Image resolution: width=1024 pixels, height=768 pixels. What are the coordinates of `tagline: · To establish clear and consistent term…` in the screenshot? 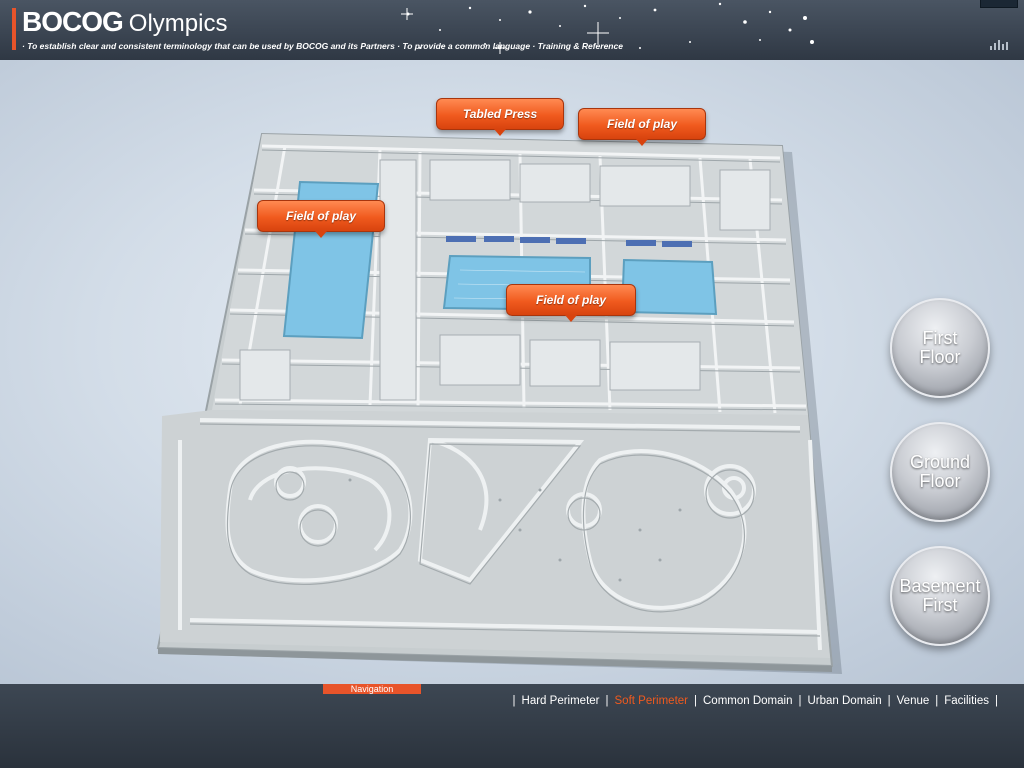 It's located at (322, 46).